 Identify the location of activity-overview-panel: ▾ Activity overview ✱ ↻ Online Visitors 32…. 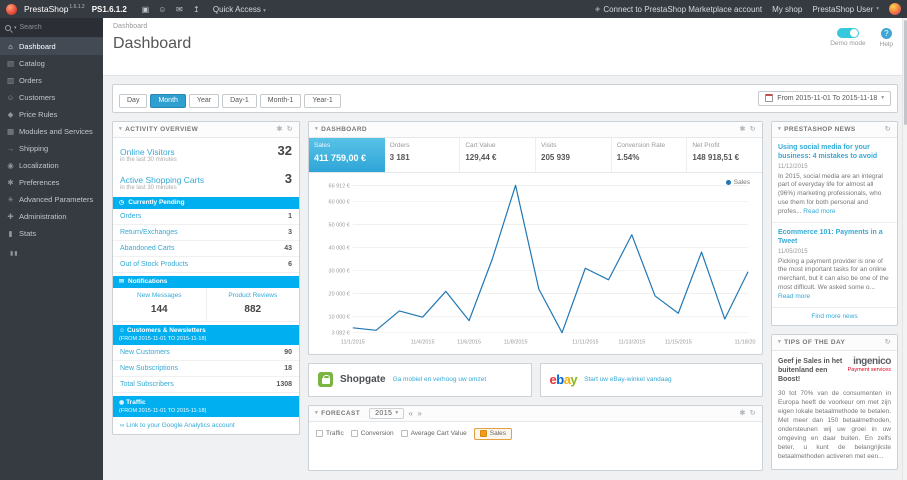
(206, 278).